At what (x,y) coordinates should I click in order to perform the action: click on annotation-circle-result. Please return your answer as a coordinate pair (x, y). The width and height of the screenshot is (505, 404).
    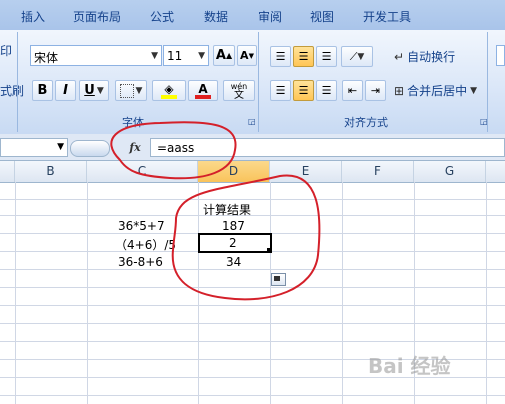
    Looking at the image, I should click on (246, 237).